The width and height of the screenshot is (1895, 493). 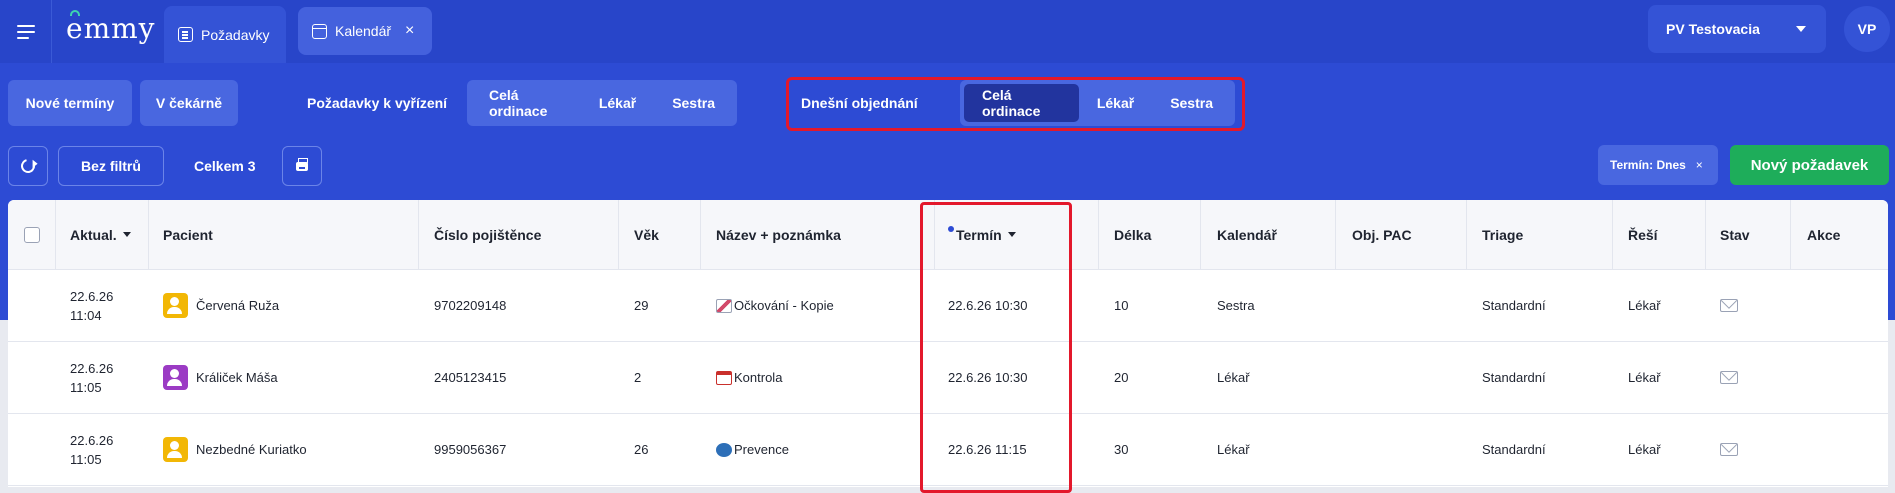 I want to click on new-request-button: Nový požadavek, so click(x=1809, y=165).